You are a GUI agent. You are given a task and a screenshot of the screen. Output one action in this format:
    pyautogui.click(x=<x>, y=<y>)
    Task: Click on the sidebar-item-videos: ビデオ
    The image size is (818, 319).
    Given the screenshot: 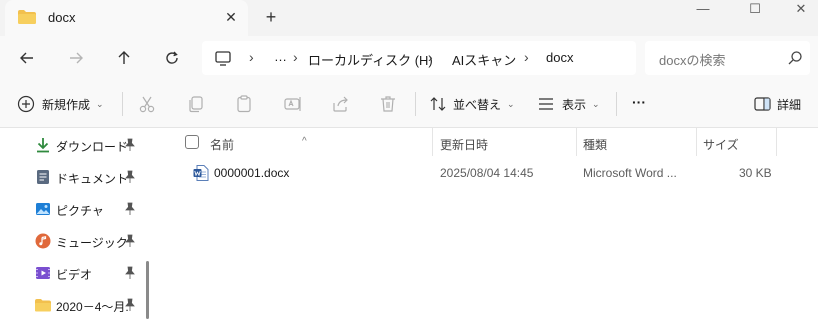 What is the action you would take?
    pyautogui.click(x=75, y=273)
    